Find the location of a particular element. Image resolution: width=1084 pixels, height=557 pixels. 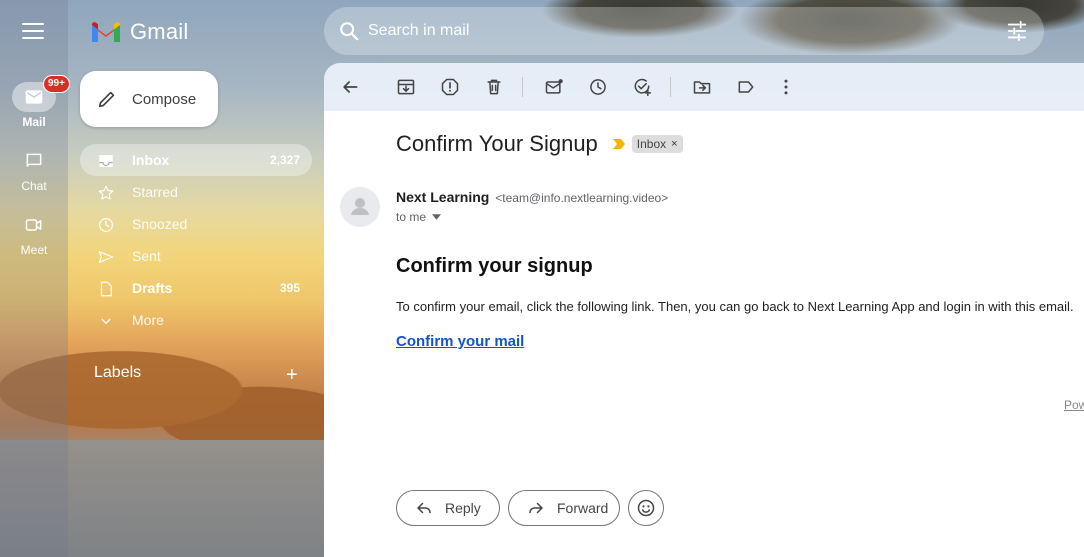

video-camera-icon is located at coordinates (33, 225).